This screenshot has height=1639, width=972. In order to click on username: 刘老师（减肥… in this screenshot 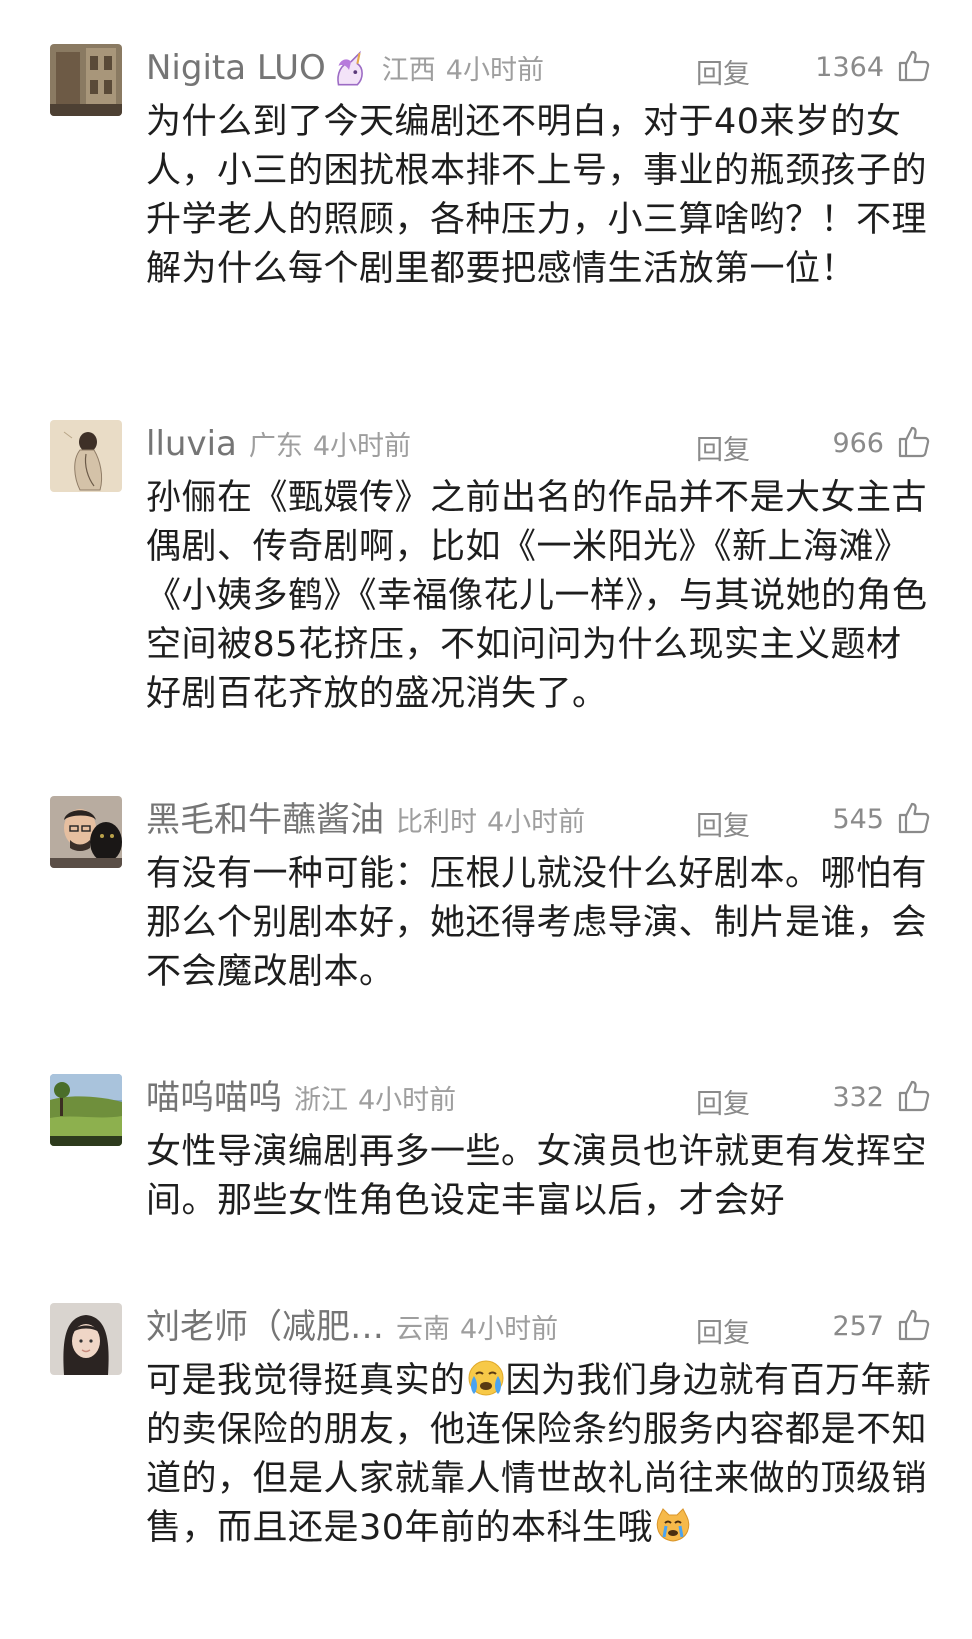, I will do `click(265, 1327)`.